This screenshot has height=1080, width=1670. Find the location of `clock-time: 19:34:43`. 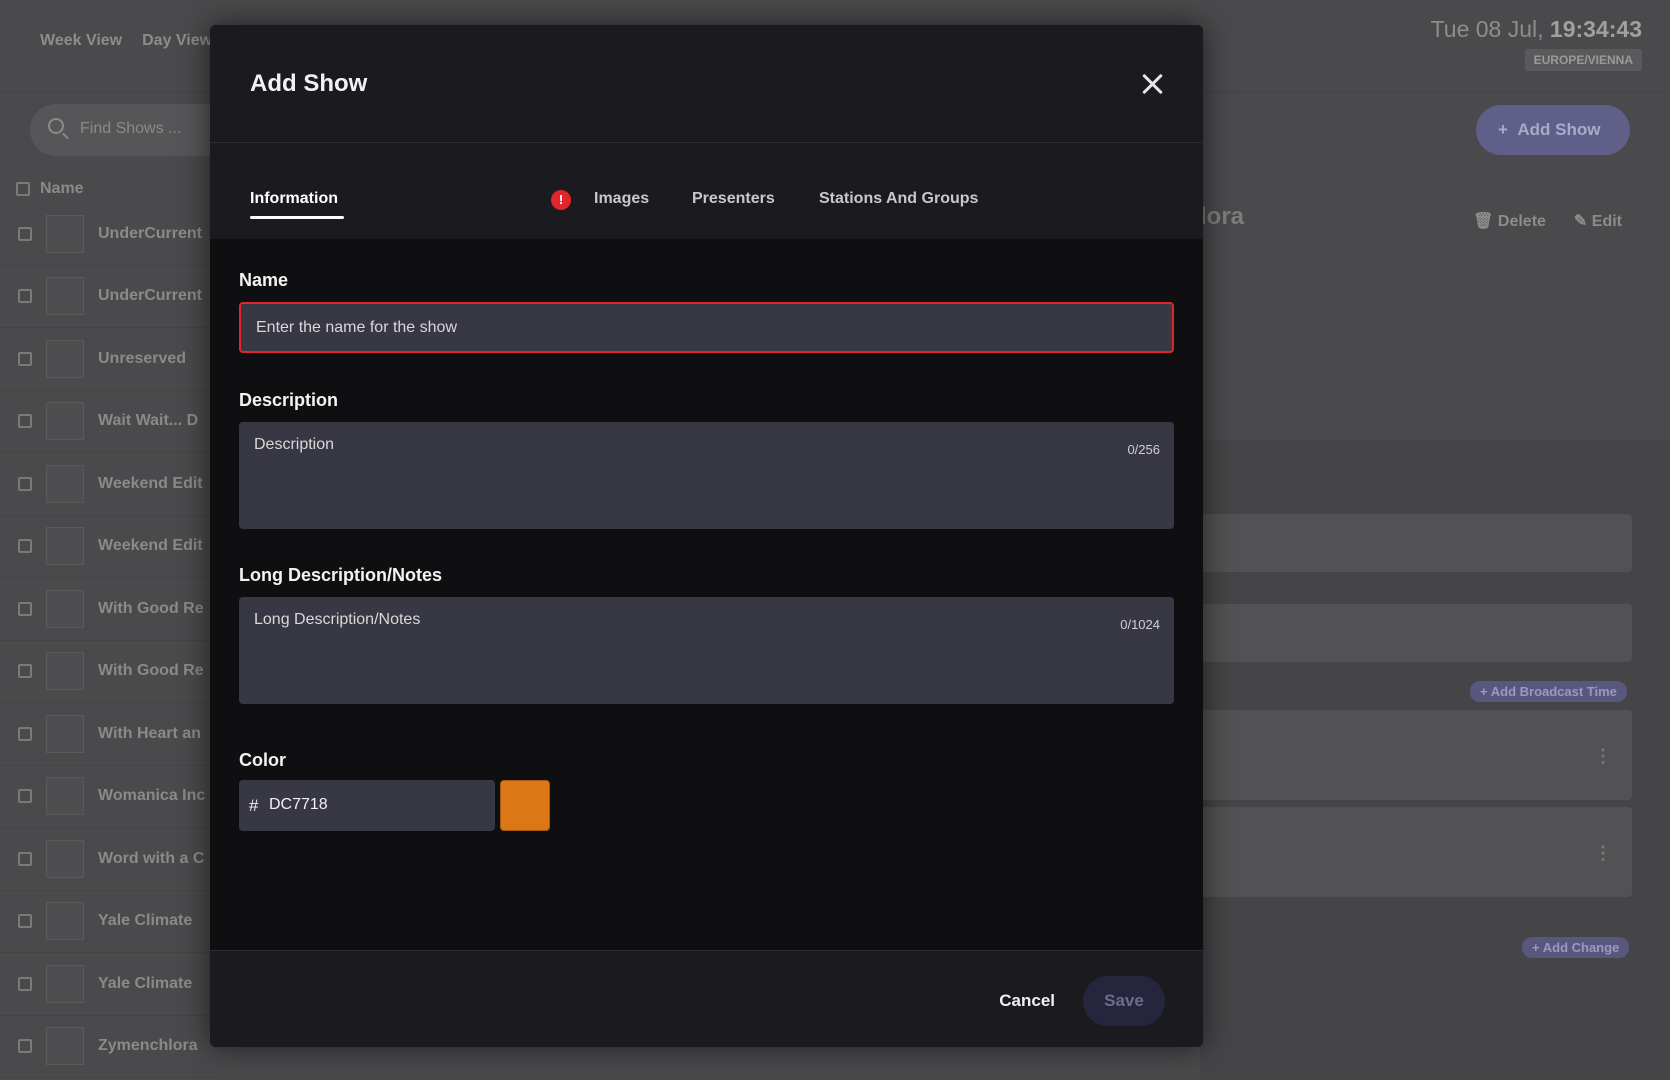

clock-time: 19:34:43 is located at coordinates (1595, 29).